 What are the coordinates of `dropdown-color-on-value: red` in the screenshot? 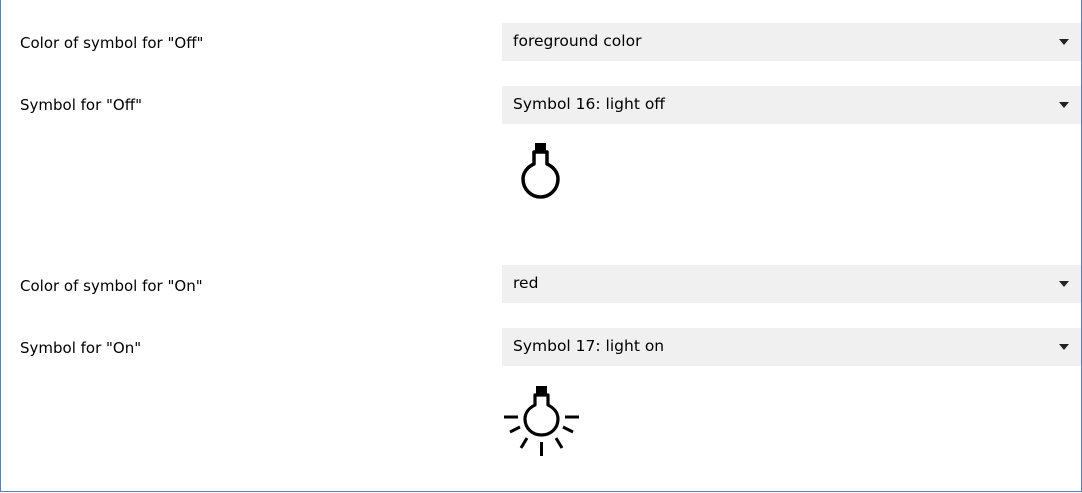 It's located at (526, 283).